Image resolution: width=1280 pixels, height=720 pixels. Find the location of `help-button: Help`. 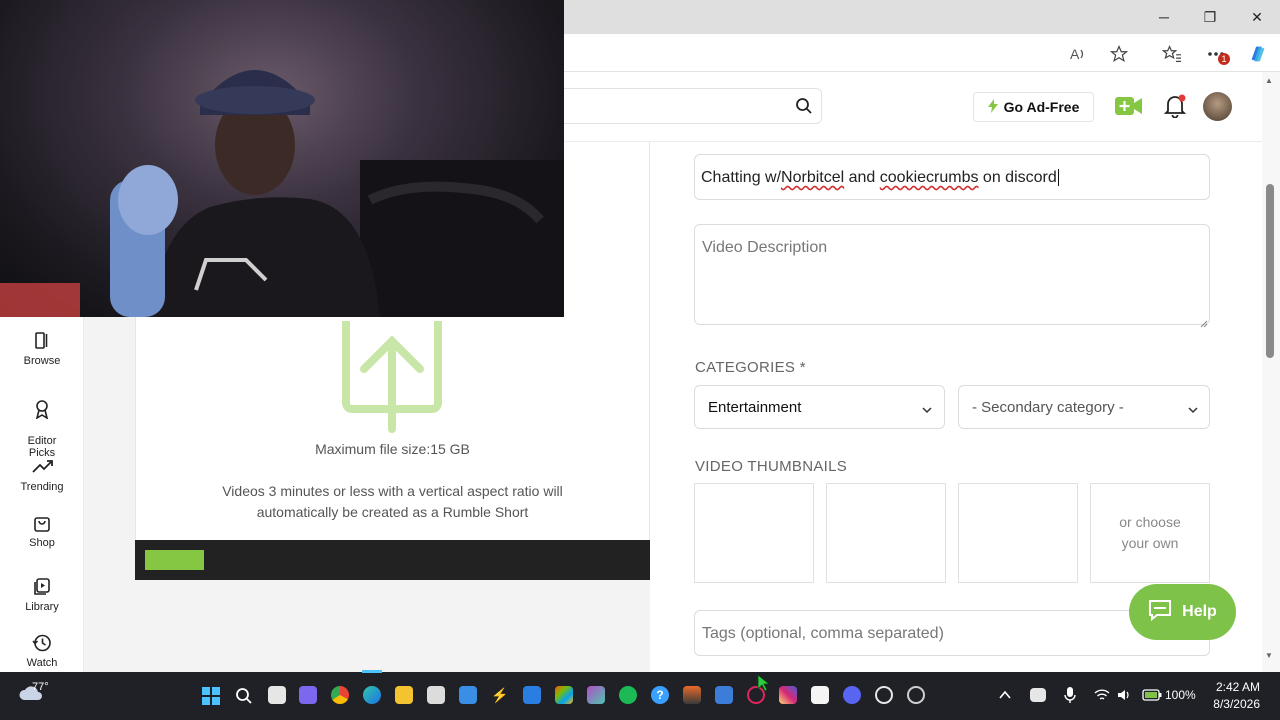

help-button: Help is located at coordinates (1182, 612).